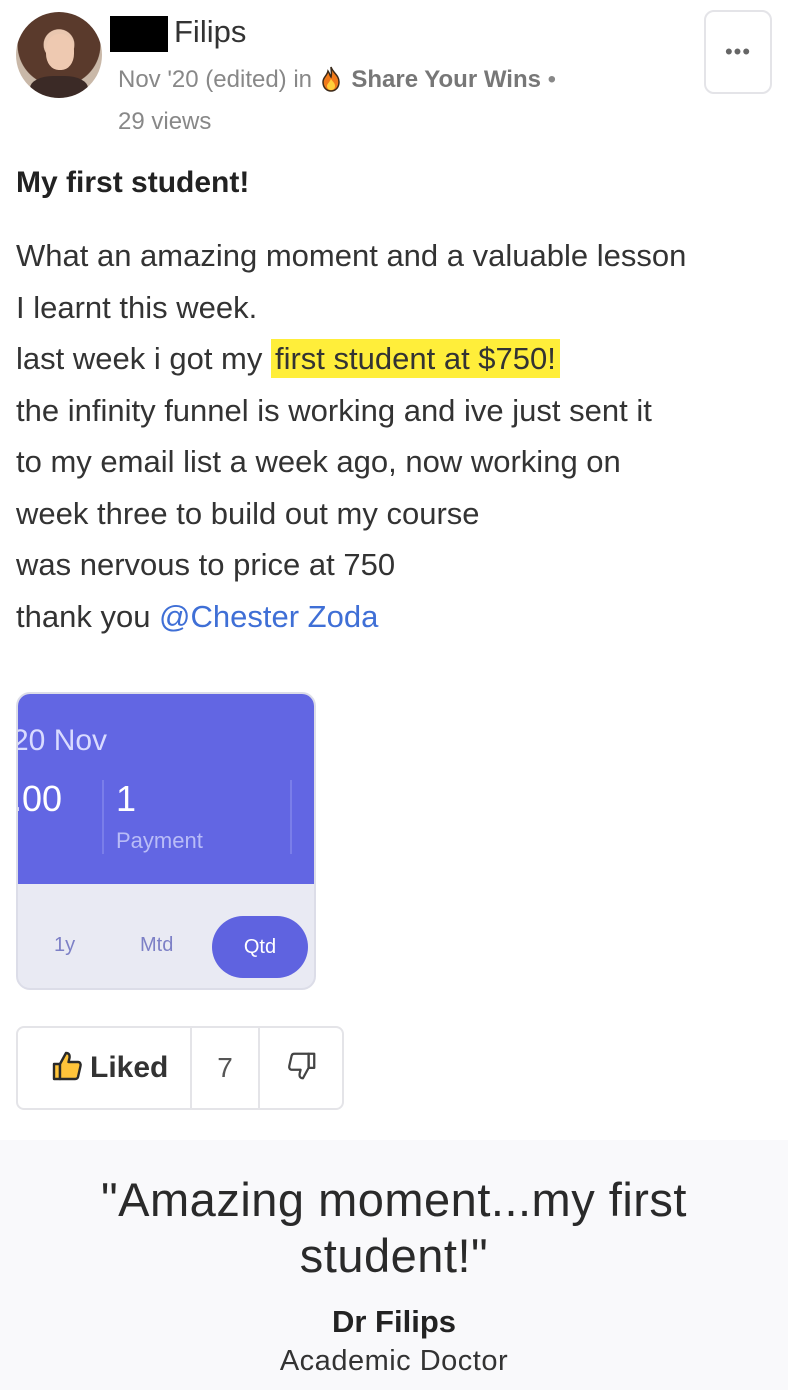 The height and width of the screenshot is (1390, 788). Describe the element at coordinates (394, 1361) in the screenshot. I see `testimonial-role: Academic Doctor` at that location.